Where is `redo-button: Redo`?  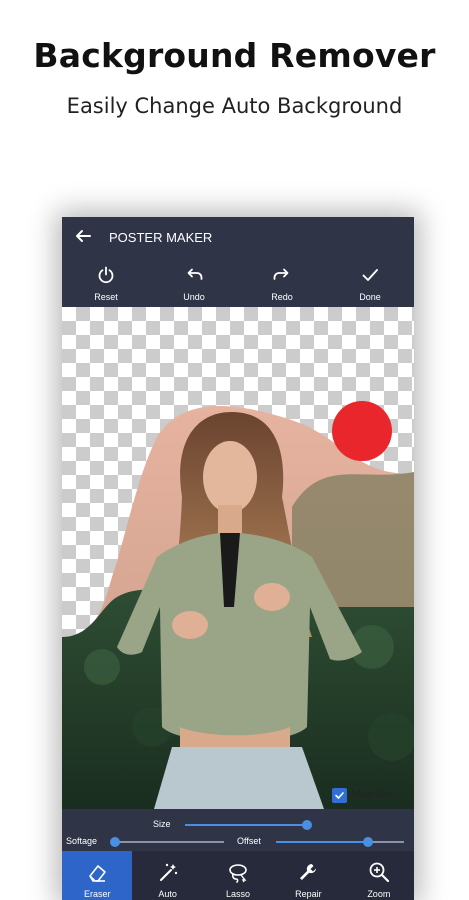
redo-button: Redo is located at coordinates (282, 283).